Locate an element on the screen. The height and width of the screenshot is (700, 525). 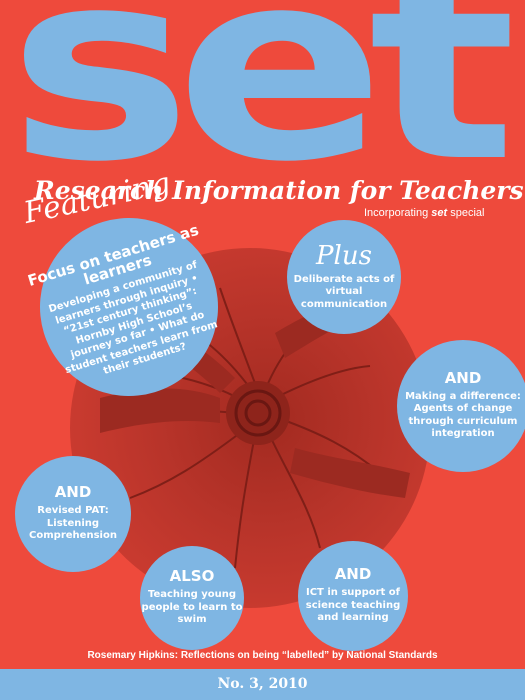
incorporating-suffix: special is located at coordinates (467, 213).